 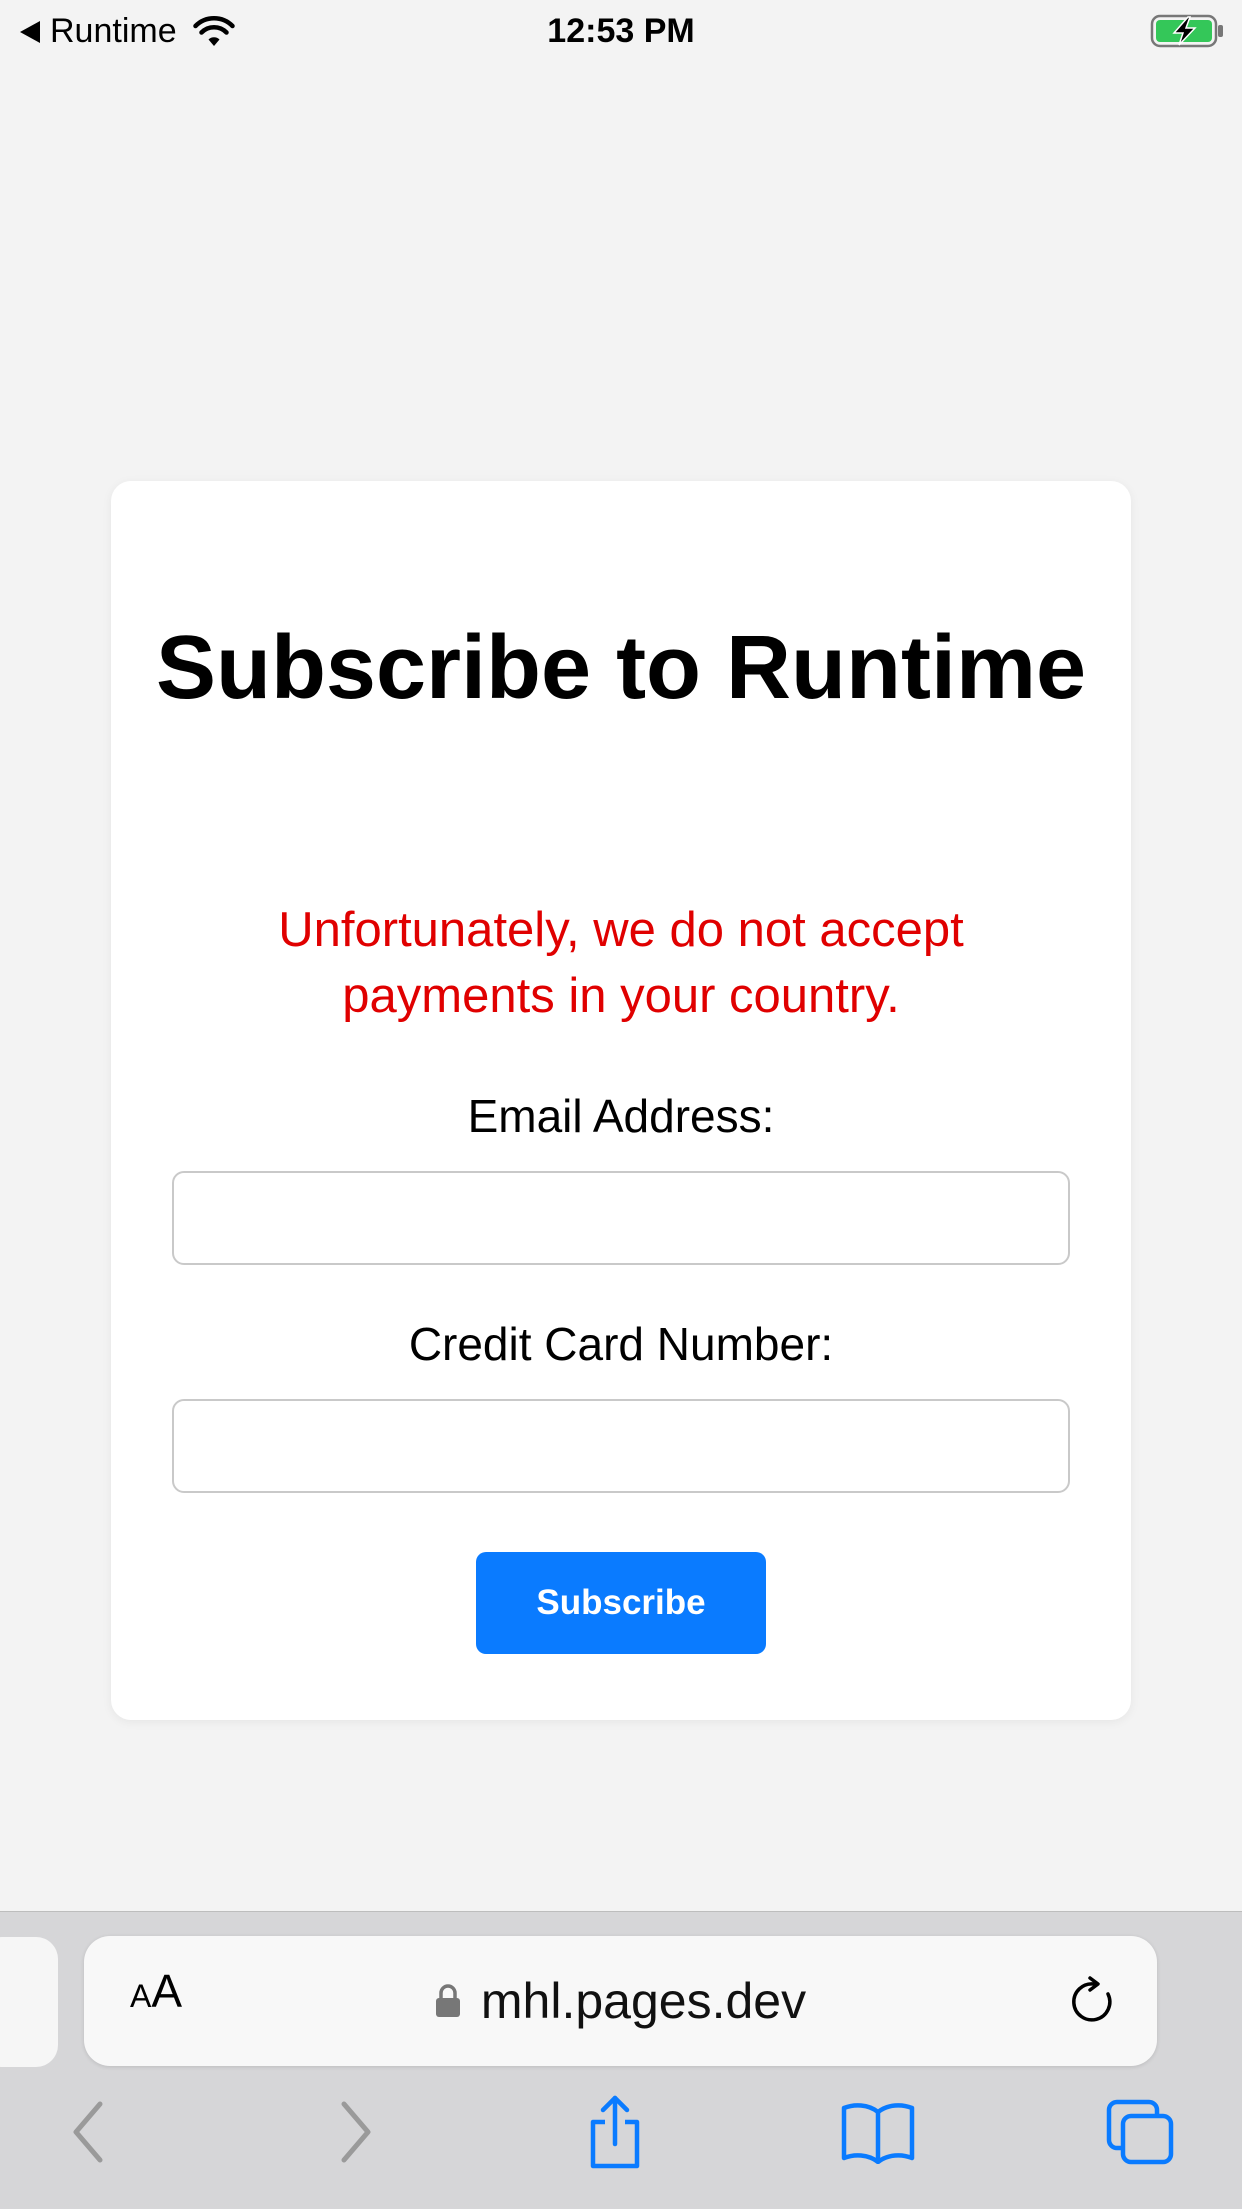 I want to click on email-field, so click(x=621, y=1218).